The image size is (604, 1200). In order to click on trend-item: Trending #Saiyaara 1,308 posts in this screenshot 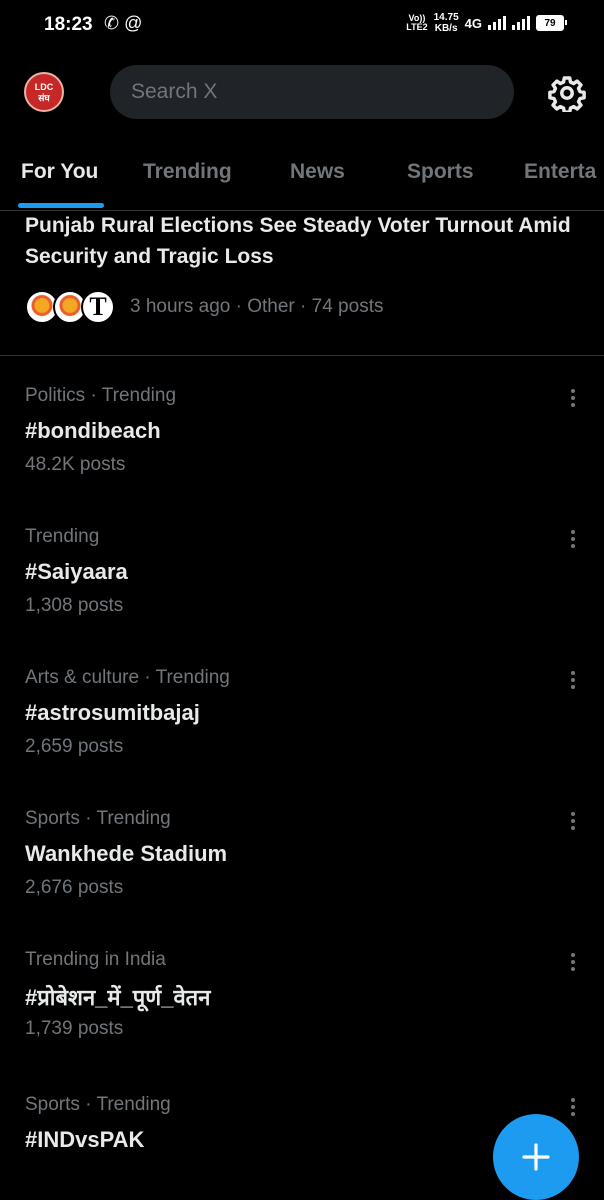, I will do `click(302, 596)`.